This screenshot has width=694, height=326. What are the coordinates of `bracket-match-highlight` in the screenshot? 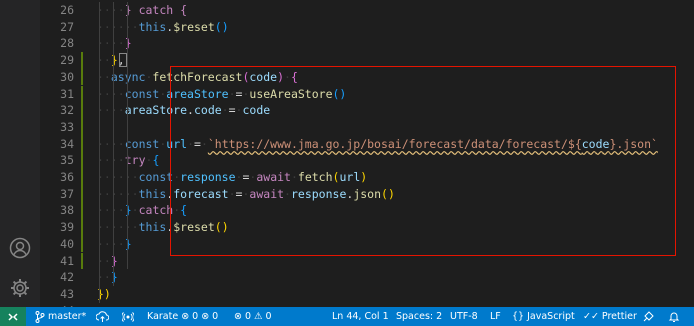 It's located at (122, 60).